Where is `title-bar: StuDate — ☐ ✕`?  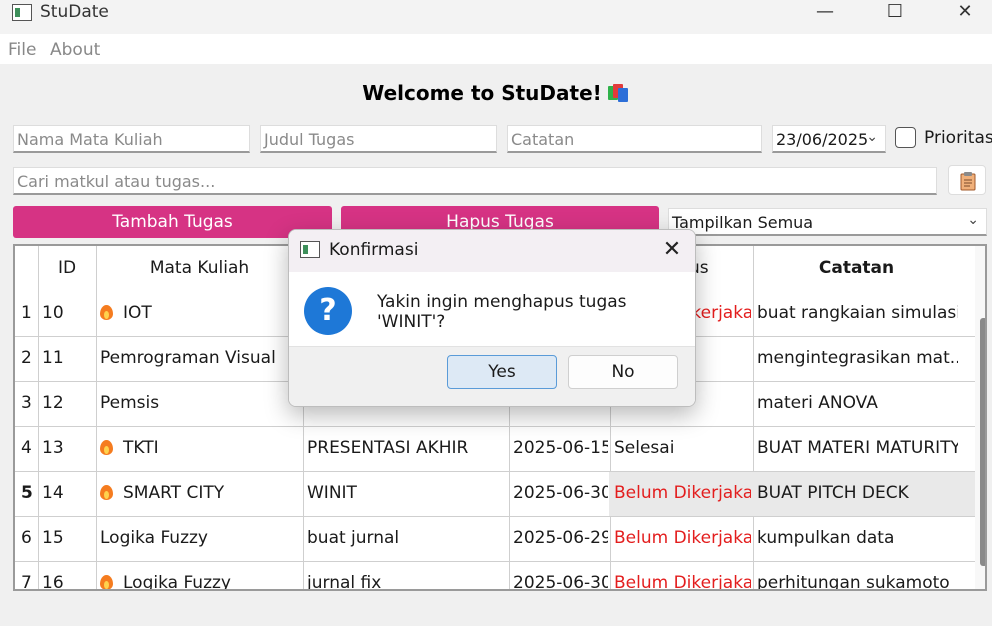
title-bar: StuDate — ☐ ✕ is located at coordinates (496, 17).